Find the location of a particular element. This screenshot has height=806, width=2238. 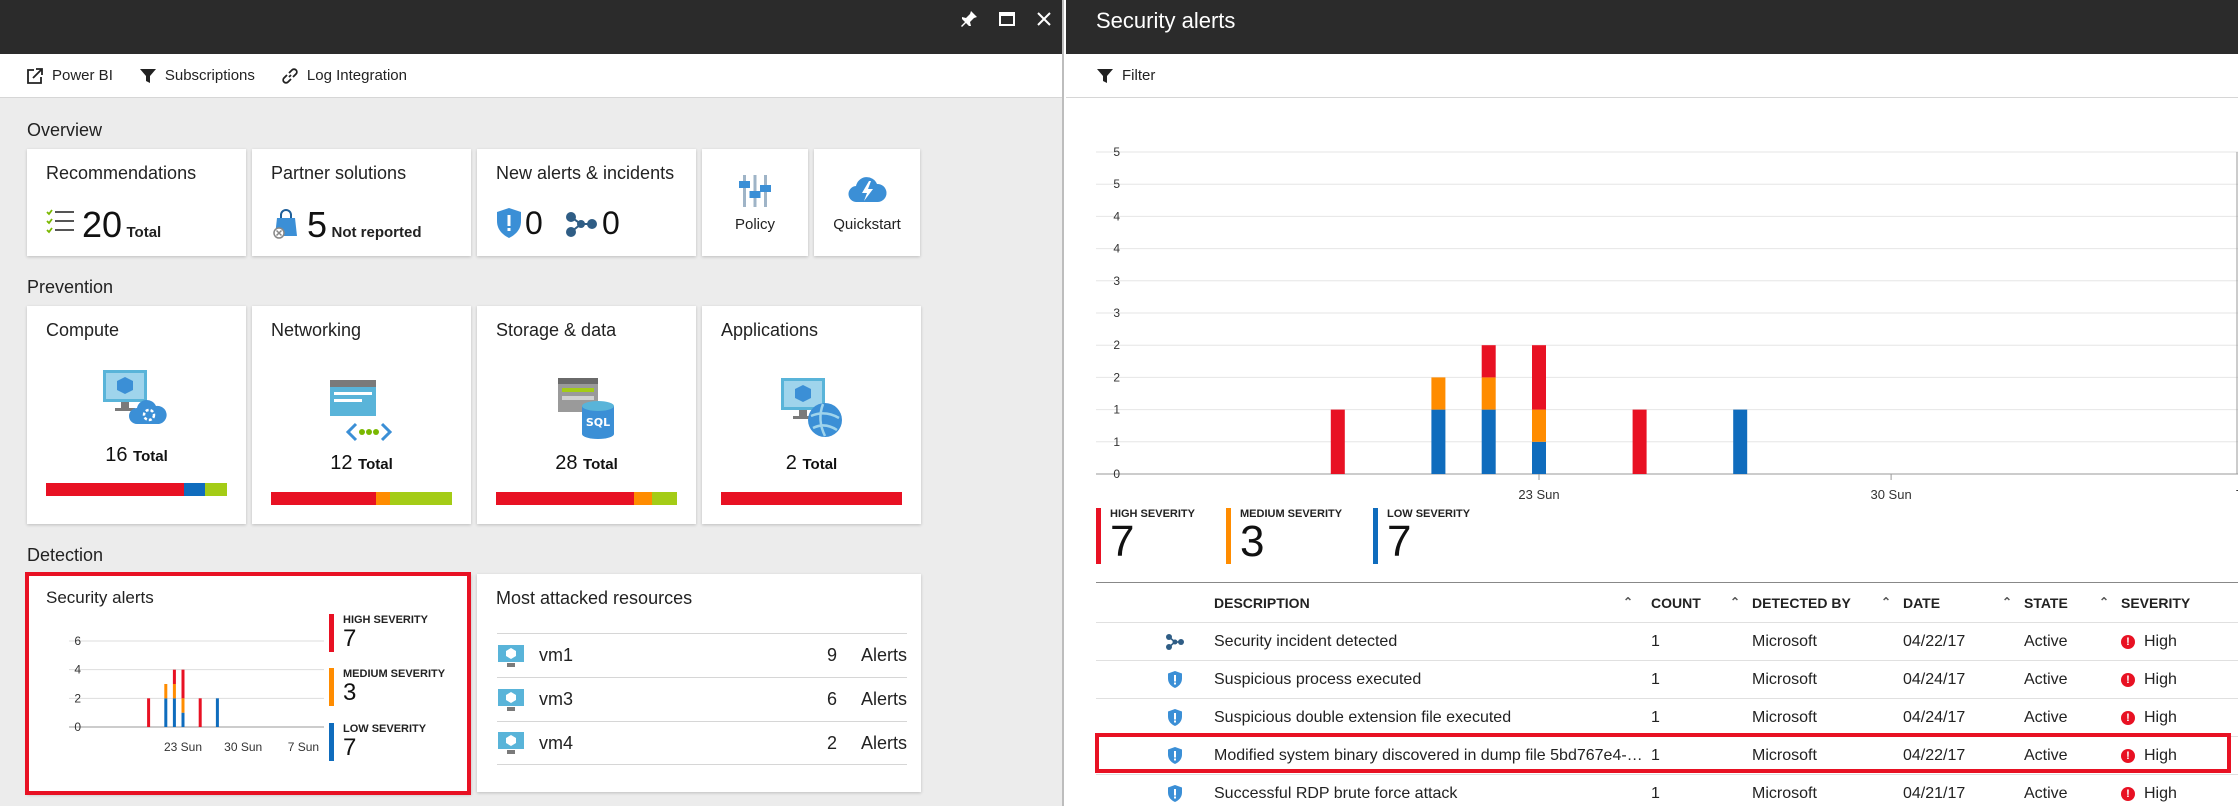

policy-label: Policy is located at coordinates (754, 224).